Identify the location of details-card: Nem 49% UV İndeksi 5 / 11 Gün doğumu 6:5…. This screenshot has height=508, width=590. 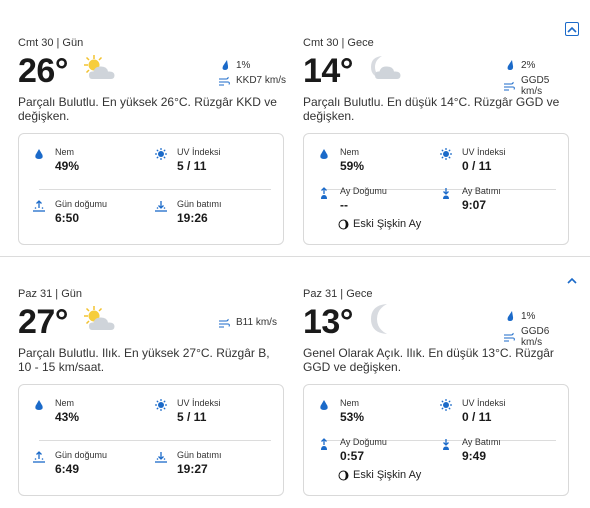
(151, 189).